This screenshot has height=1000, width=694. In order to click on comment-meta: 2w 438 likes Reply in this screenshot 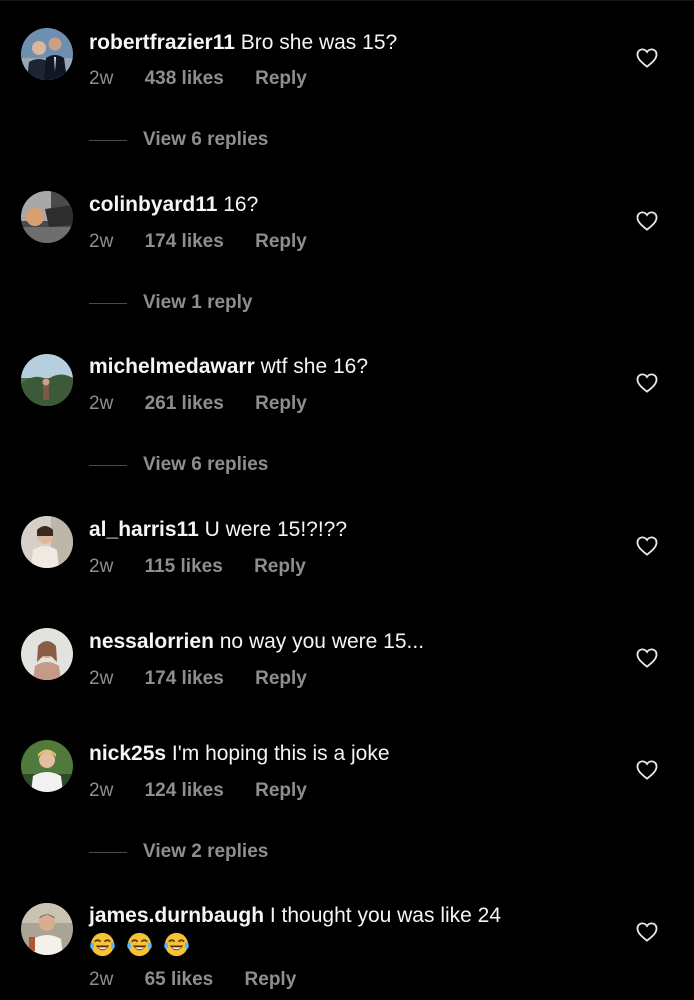, I will do `click(198, 79)`.